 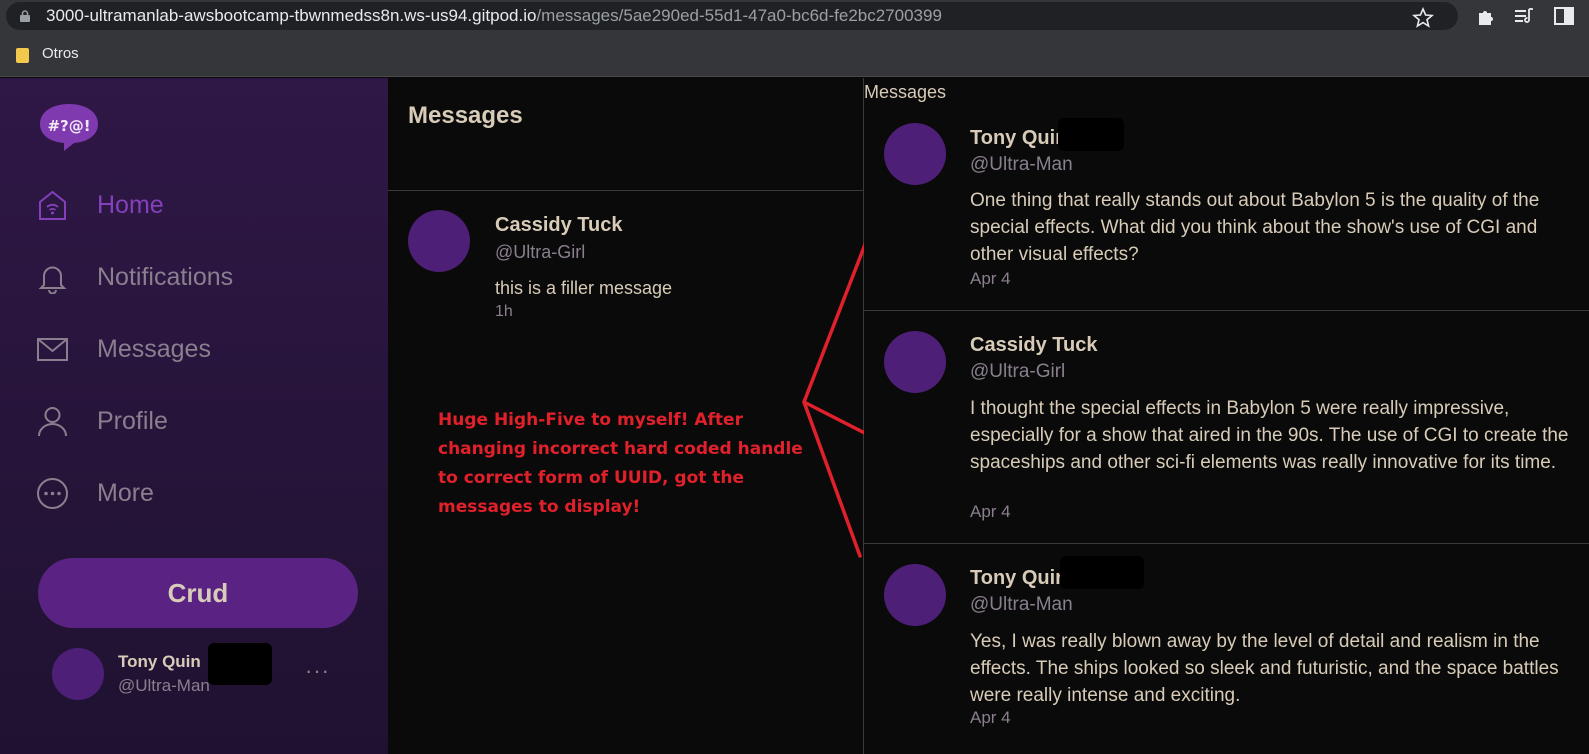 I want to click on divider, so click(x=625, y=190).